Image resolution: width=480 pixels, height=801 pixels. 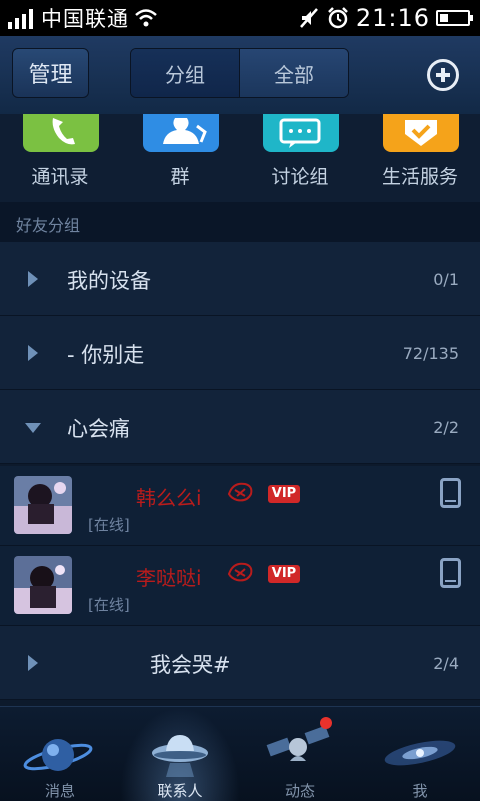 I want to click on tab-all: 全部, so click(x=293, y=73).